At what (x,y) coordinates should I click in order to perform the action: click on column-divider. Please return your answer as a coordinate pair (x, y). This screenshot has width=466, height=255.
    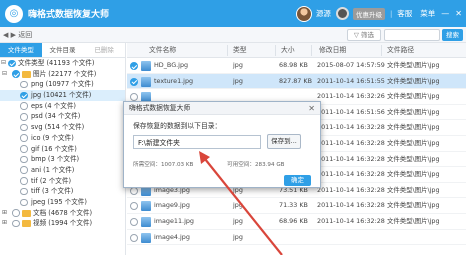
    Looking at the image, I should click on (381, 50).